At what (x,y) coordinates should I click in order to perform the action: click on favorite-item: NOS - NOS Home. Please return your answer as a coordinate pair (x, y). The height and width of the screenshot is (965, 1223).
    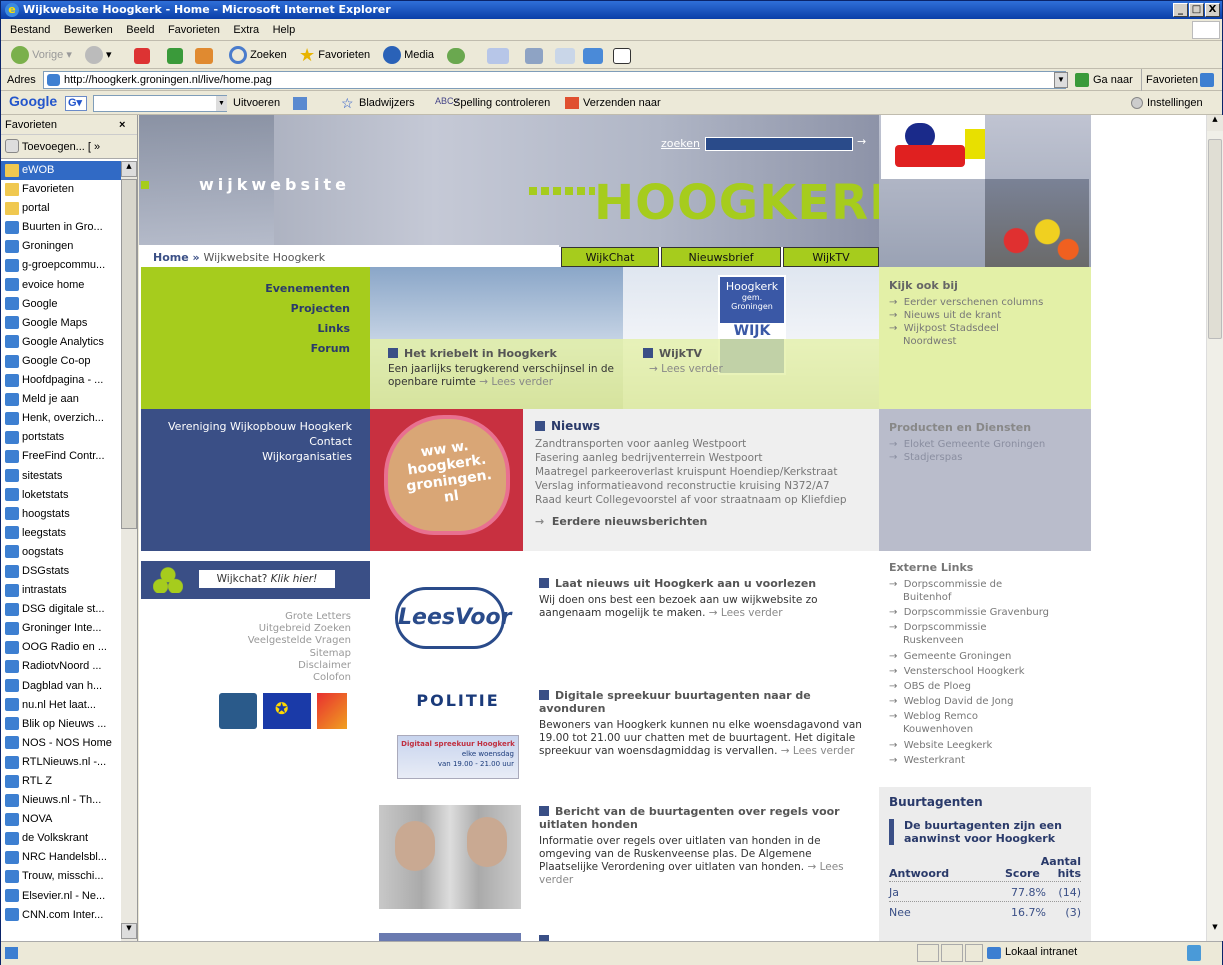
    Looking at the image, I should click on (61, 743).